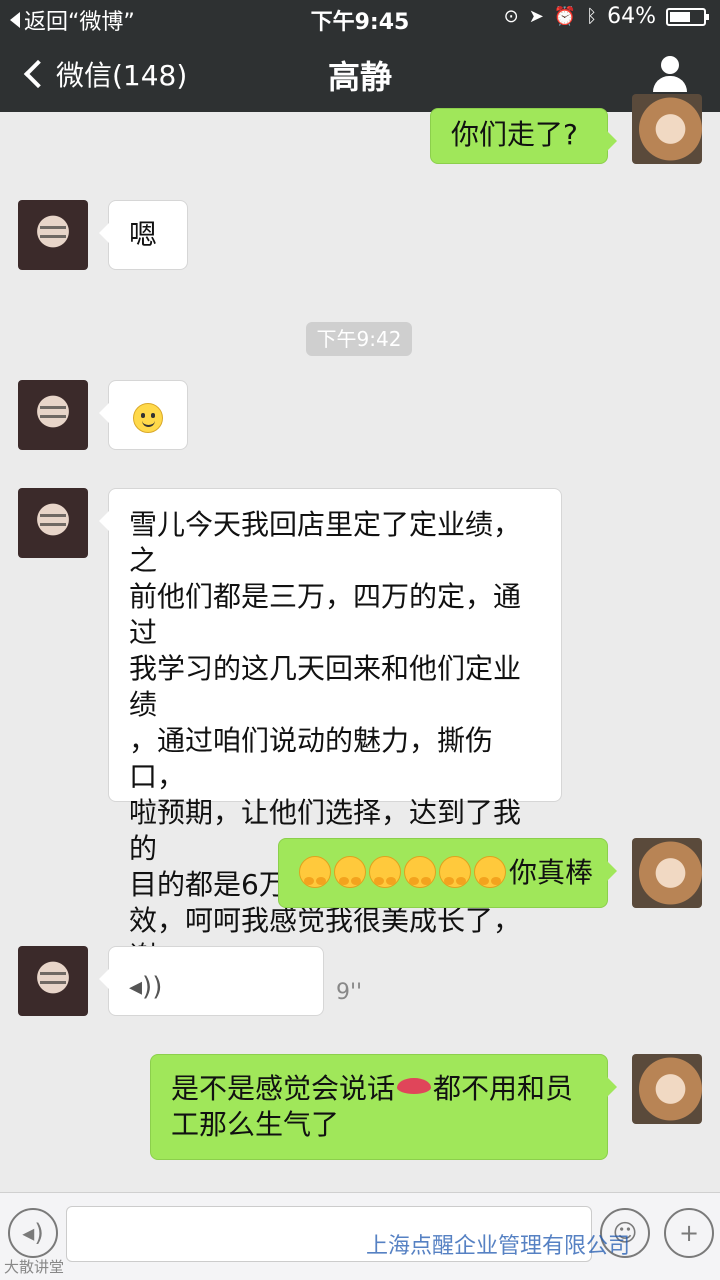 This screenshot has height=1280, width=720. What do you see at coordinates (359, 77) in the screenshot?
I see `chat-title: 高静` at bounding box center [359, 77].